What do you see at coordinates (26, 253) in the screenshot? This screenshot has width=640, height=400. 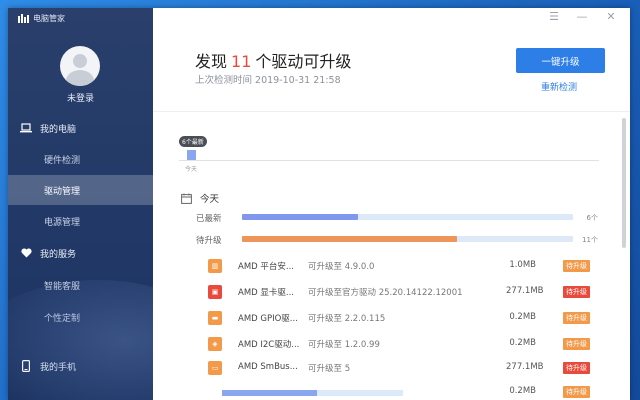 I see `heart-icon` at bounding box center [26, 253].